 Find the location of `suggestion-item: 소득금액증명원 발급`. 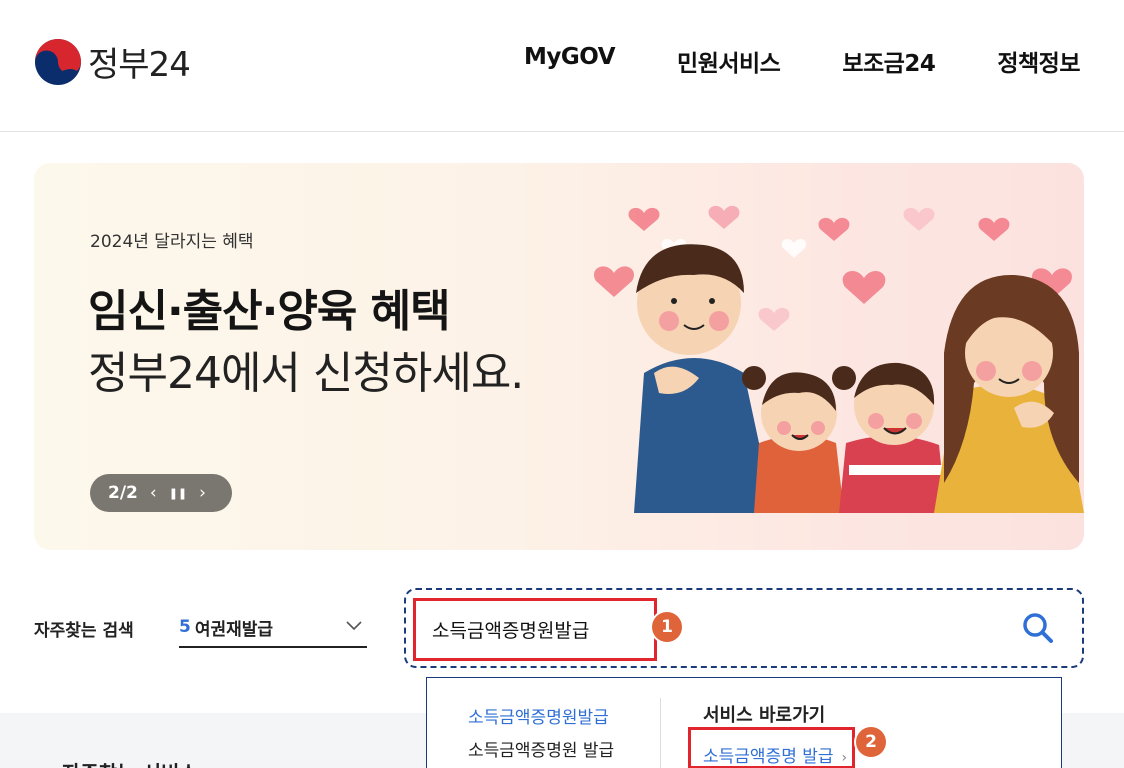

suggestion-item: 소득금액증명원 발급 is located at coordinates (541, 748).